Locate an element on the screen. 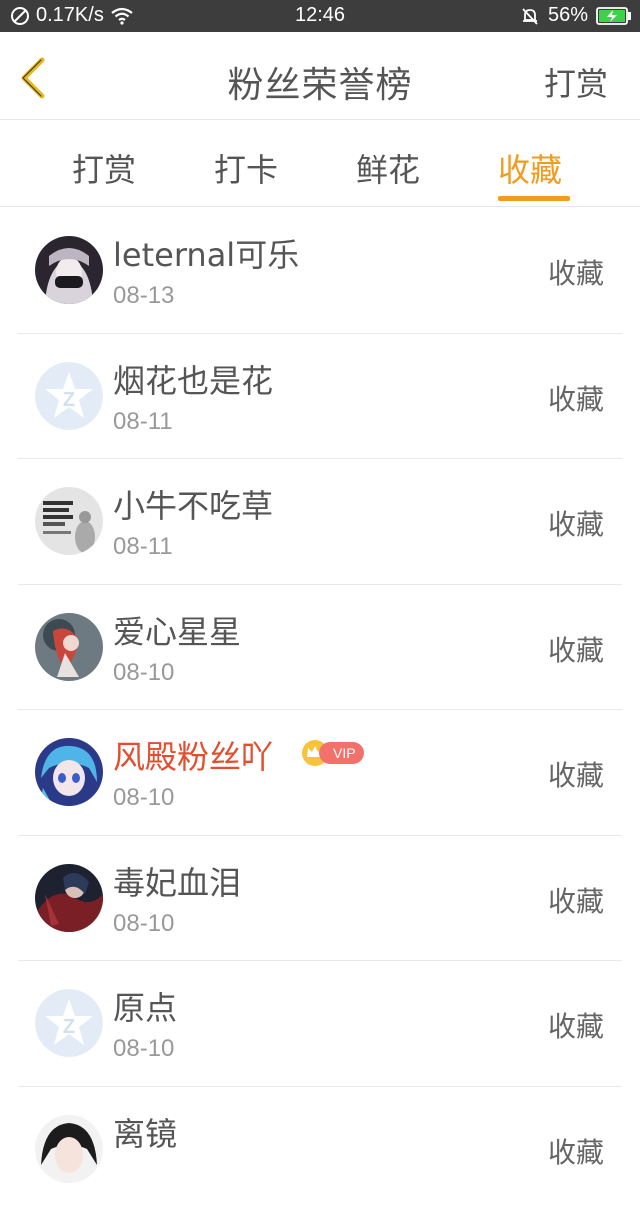  tab-flowers: 鲜花 is located at coordinates (388, 168).